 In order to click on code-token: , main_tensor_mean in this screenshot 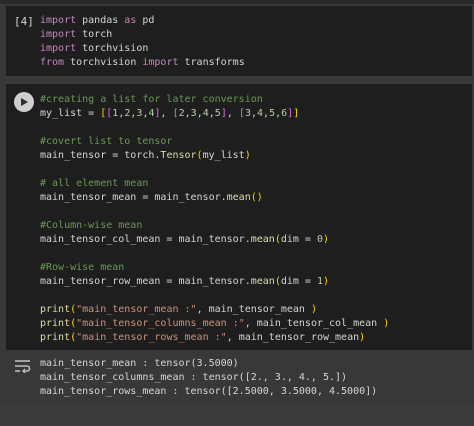, I will do `click(253, 309)`.